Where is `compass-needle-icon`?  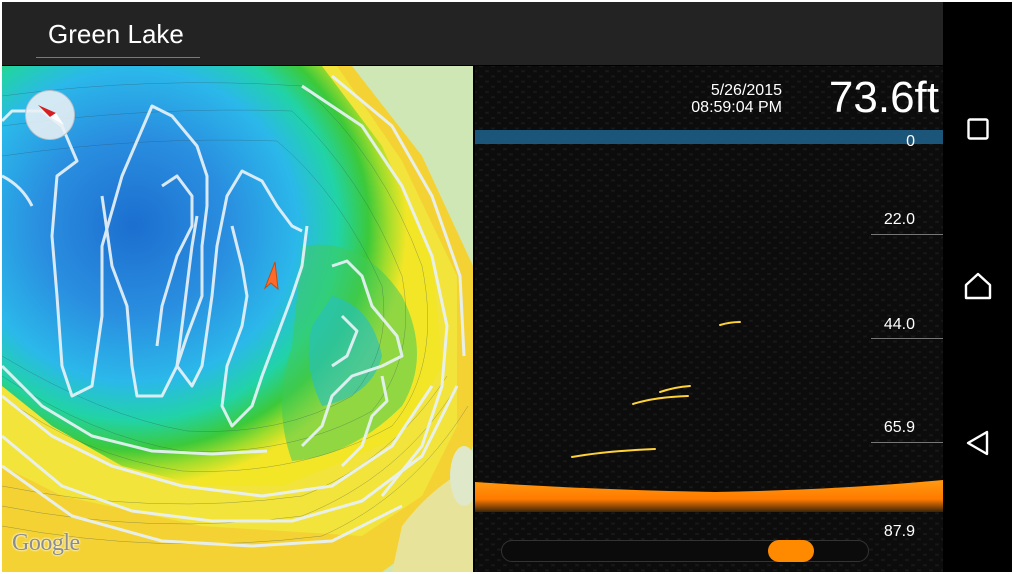
compass-needle-icon is located at coordinates (51, 115).